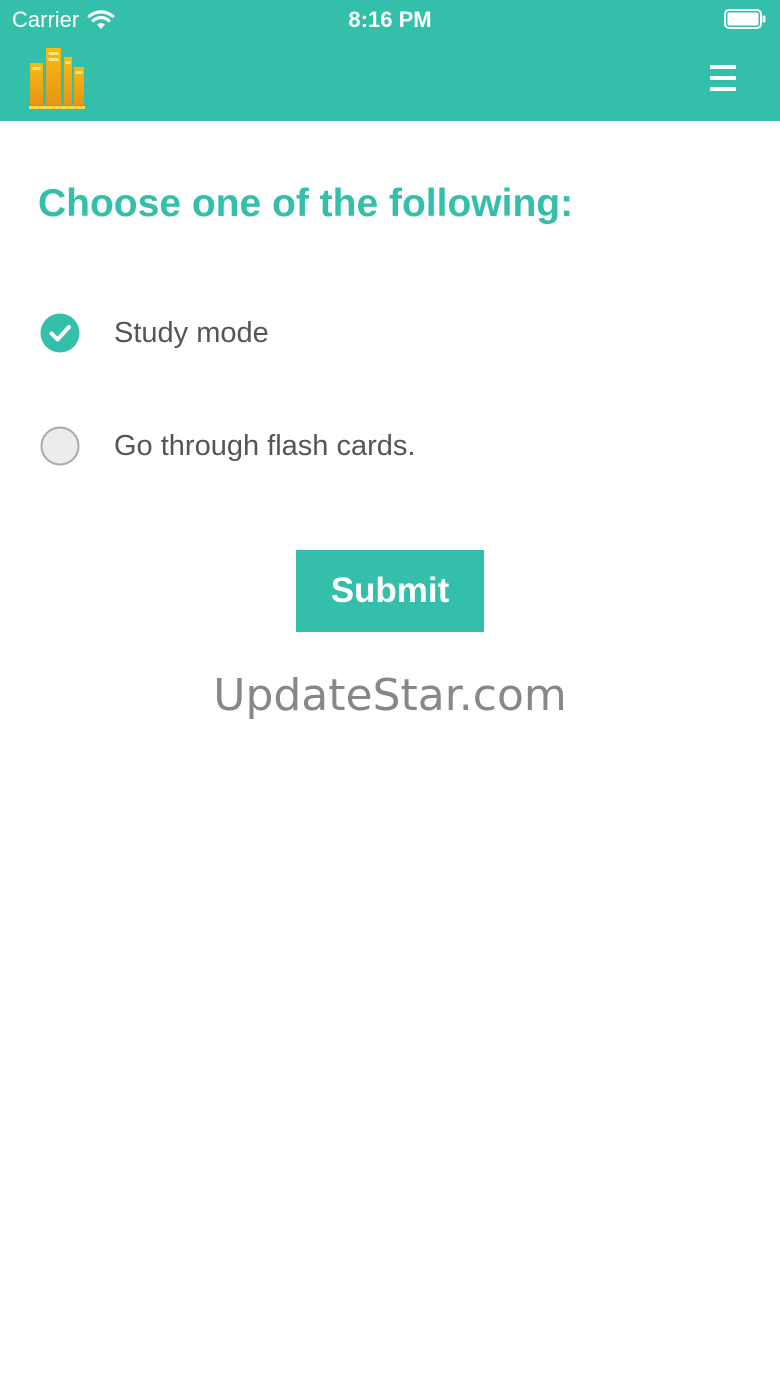 Image resolution: width=780 pixels, height=1387 pixels. Describe the element at coordinates (57, 78) in the screenshot. I see `books-logo-icon` at that location.